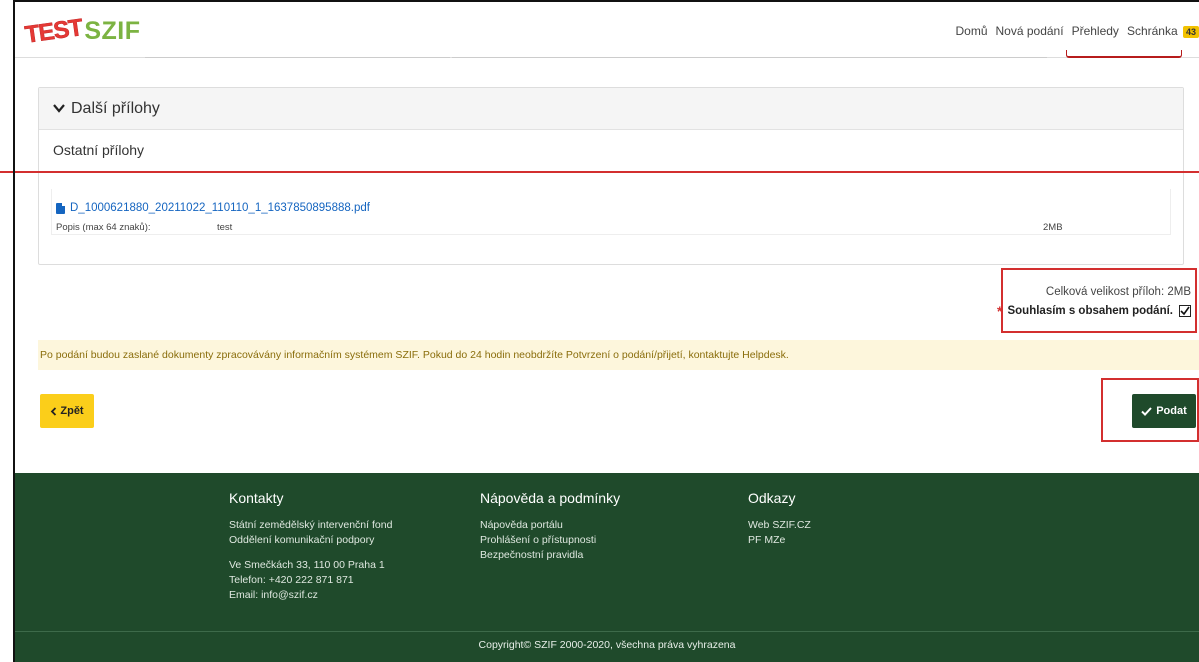  Describe the element at coordinates (307, 565) in the screenshot. I see `footer-contacts-address: Ve Smečkách 33, 110 00 Praha 1` at that location.